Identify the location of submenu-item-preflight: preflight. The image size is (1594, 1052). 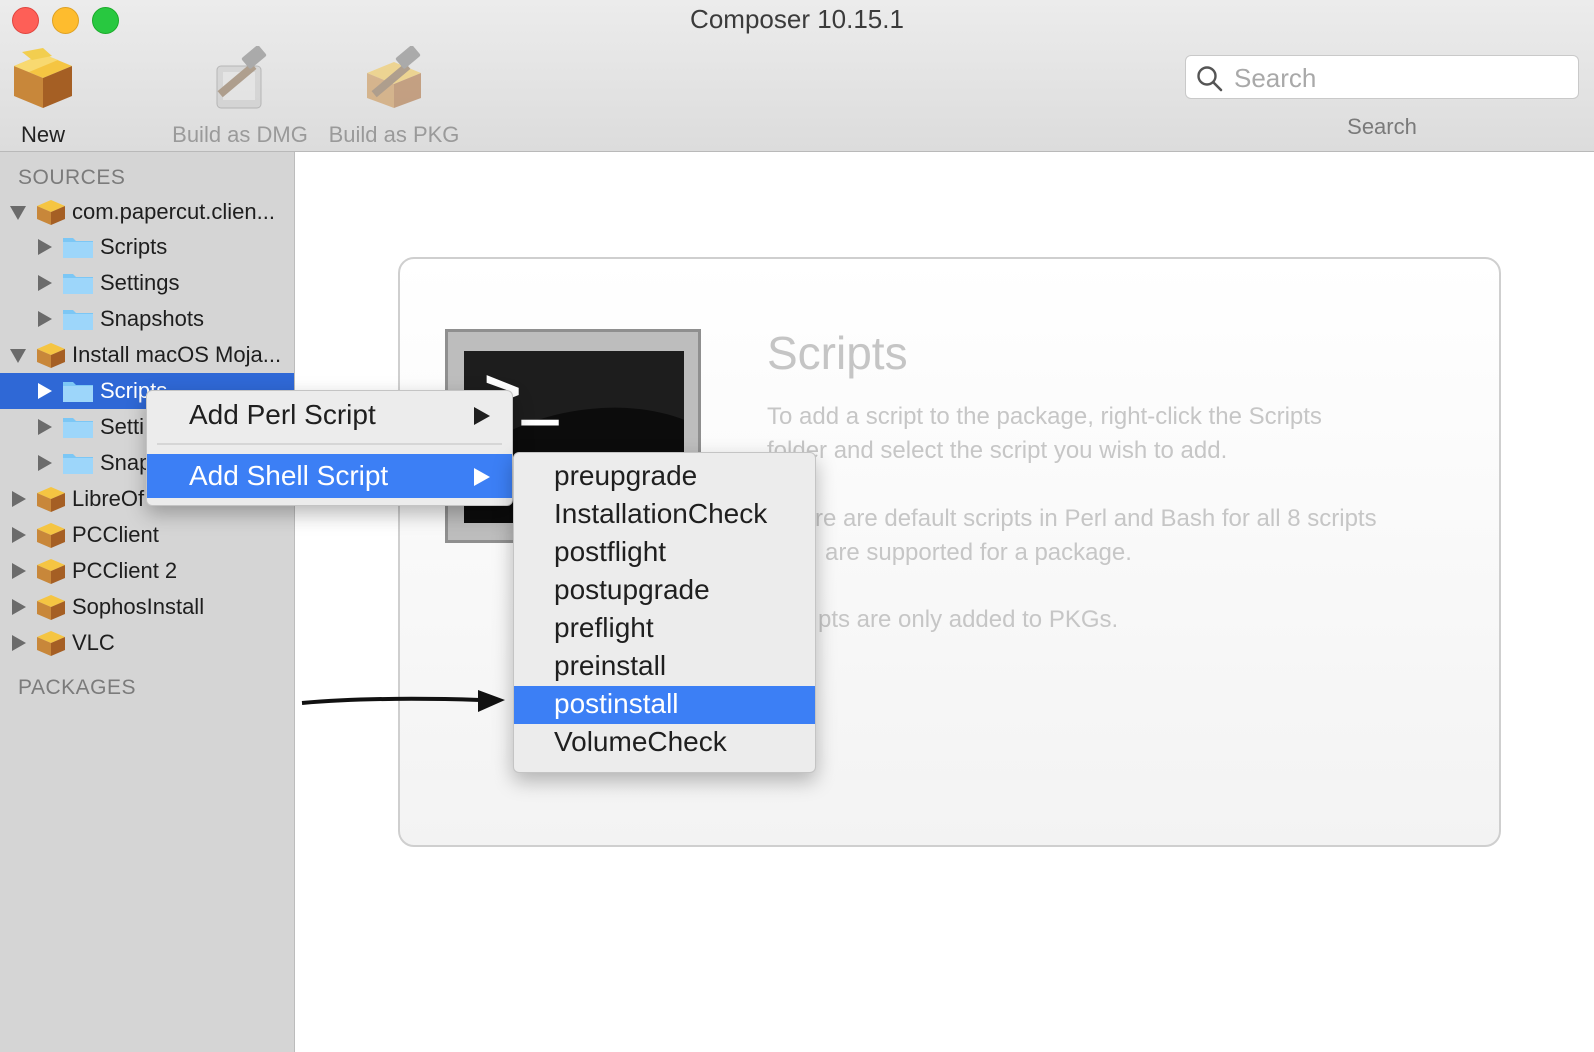
(664, 629).